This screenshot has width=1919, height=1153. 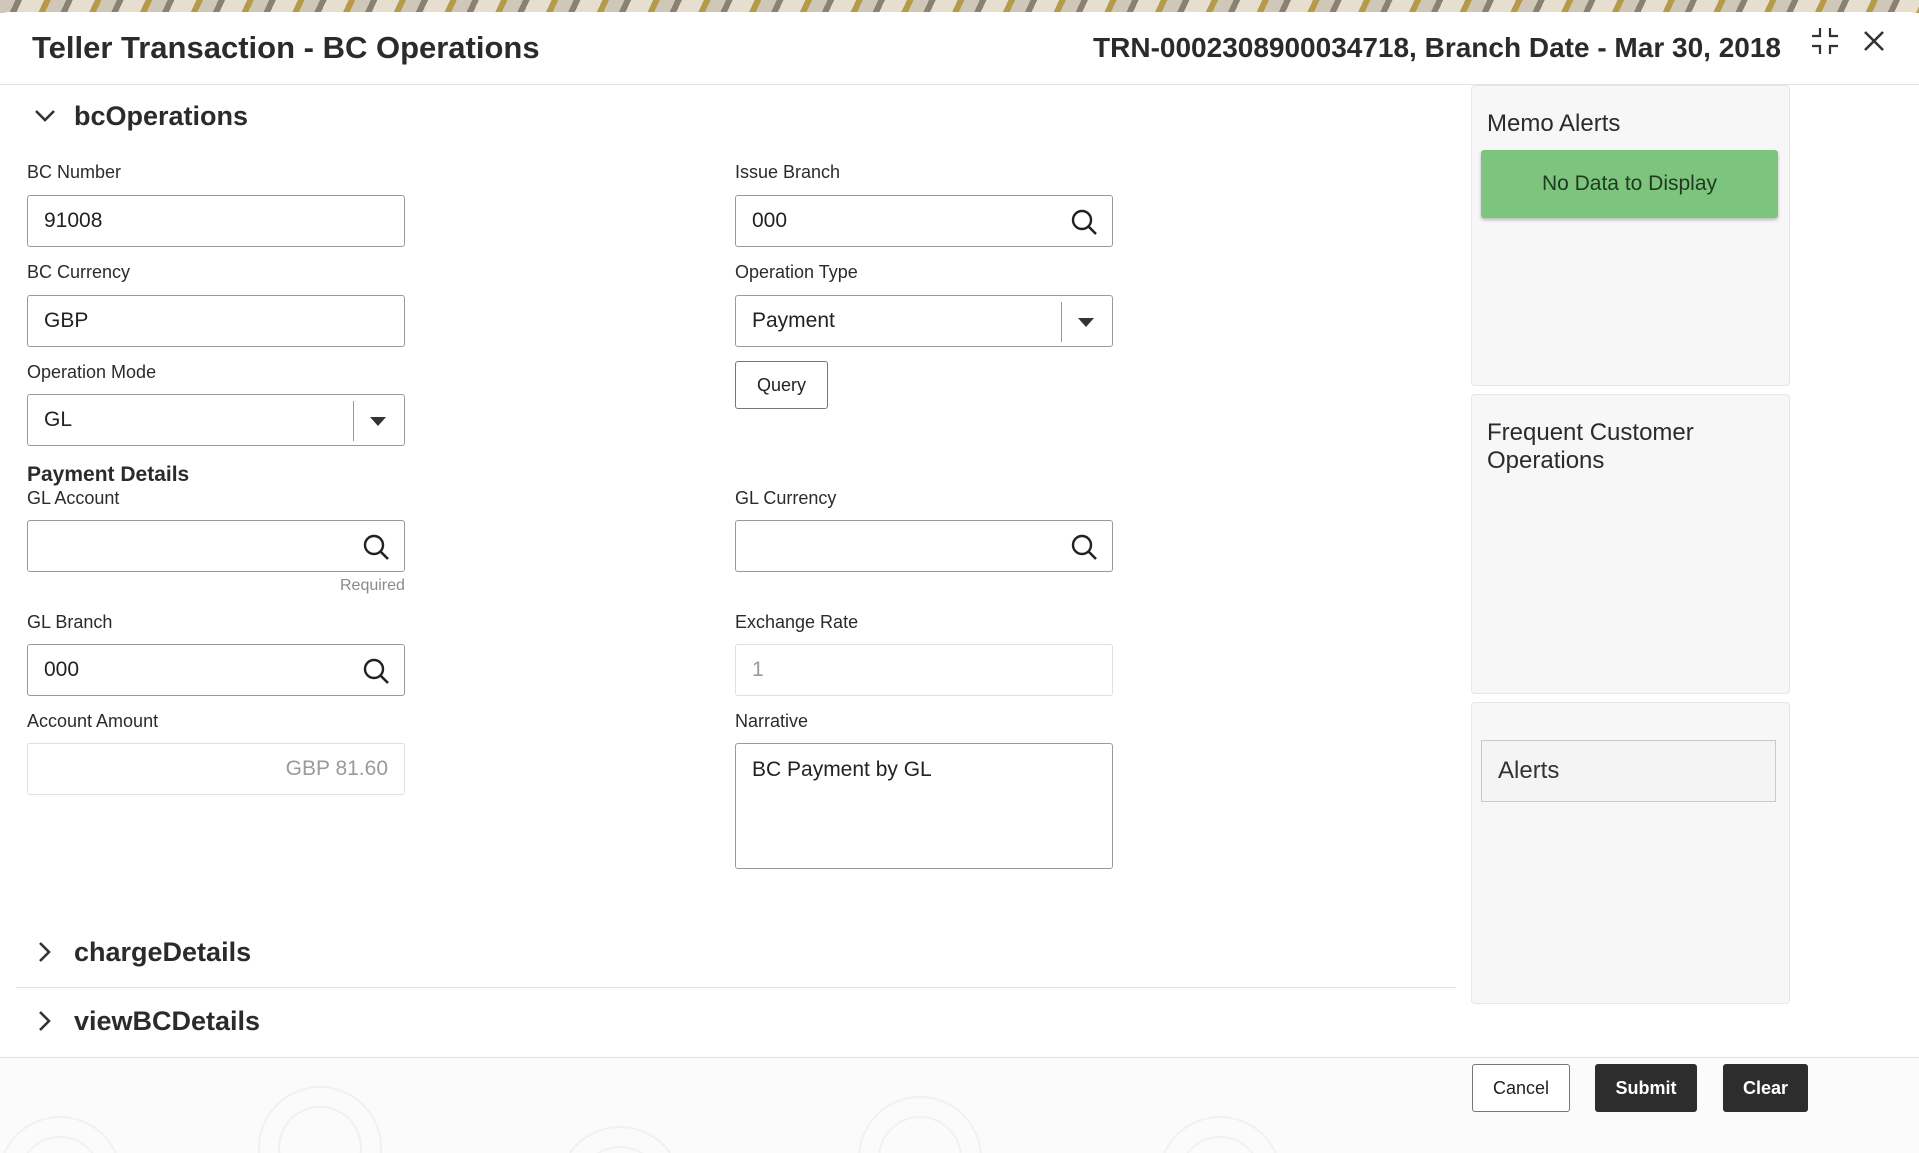 I want to click on frequent-ops-title: Frequent Customer Operations, so click(x=1590, y=446).